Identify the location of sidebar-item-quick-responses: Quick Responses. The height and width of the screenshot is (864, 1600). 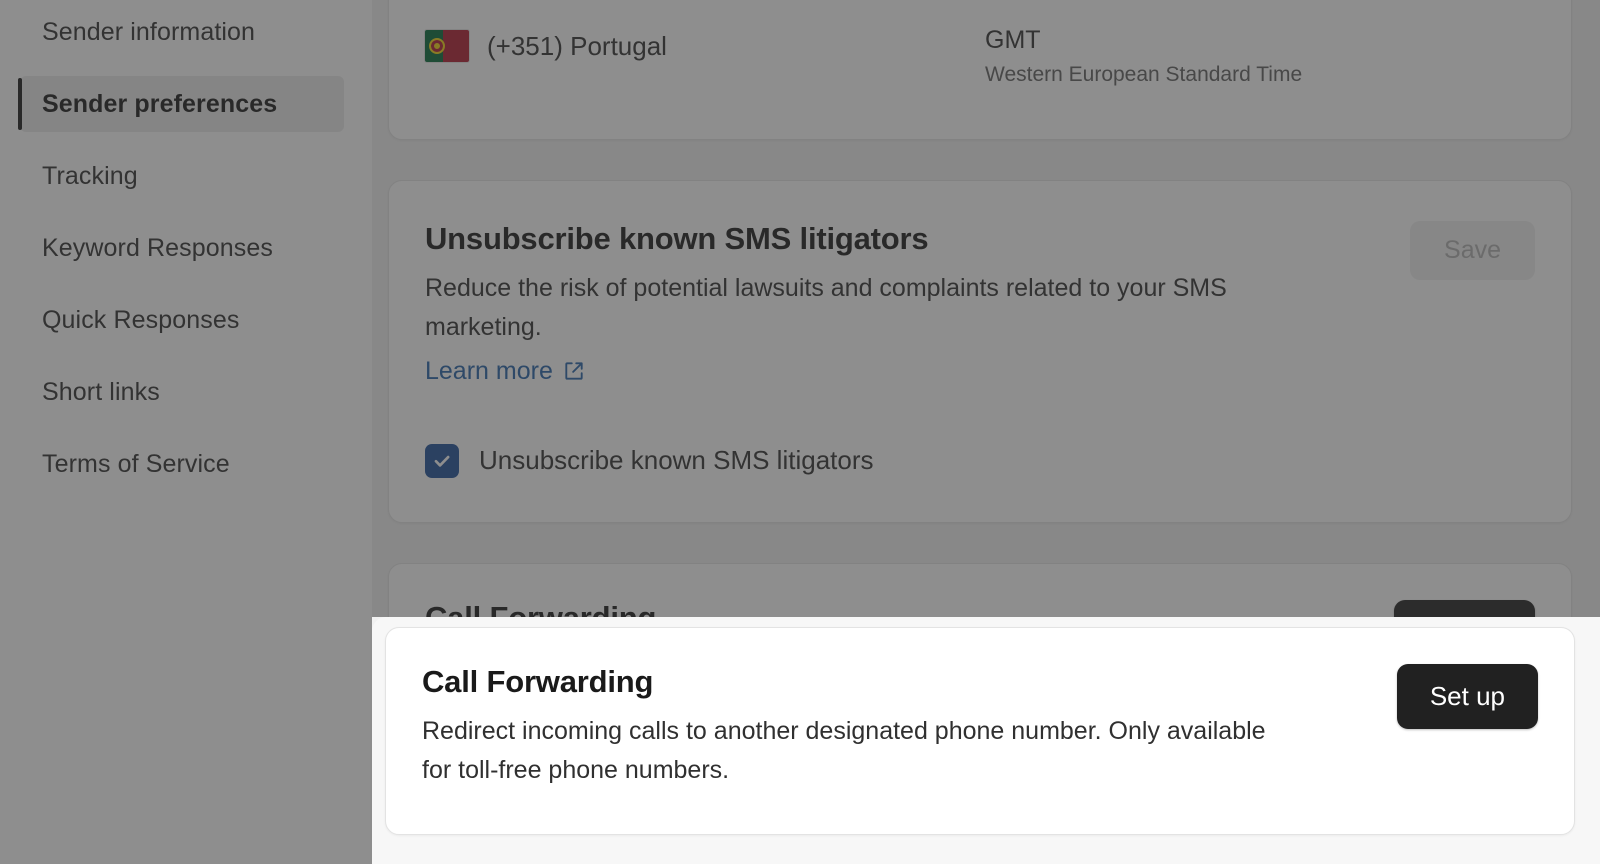
(182, 320).